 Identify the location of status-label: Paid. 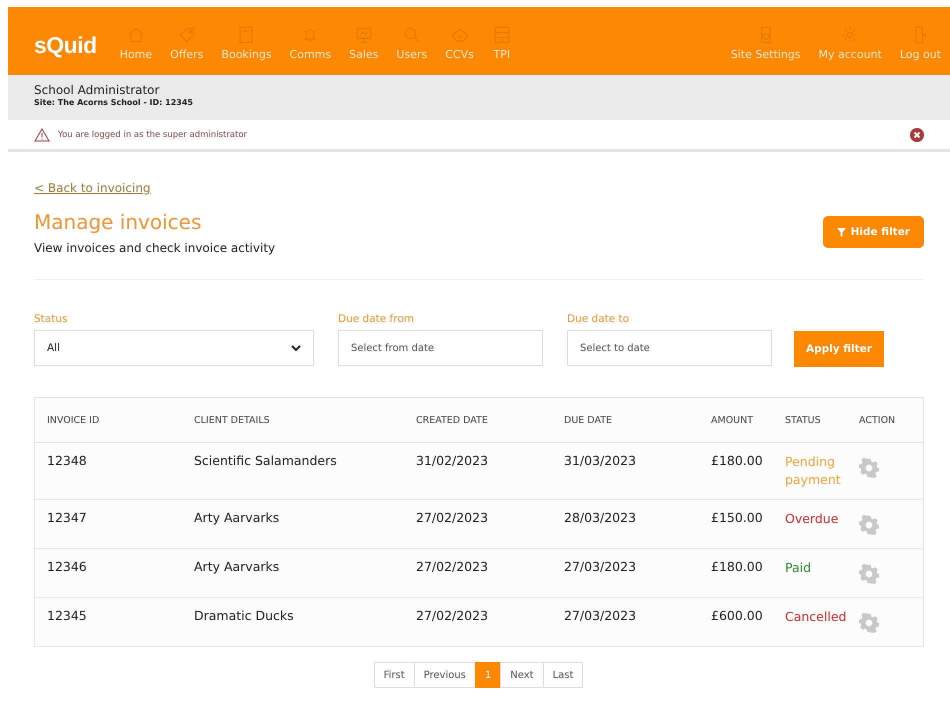
(798, 568).